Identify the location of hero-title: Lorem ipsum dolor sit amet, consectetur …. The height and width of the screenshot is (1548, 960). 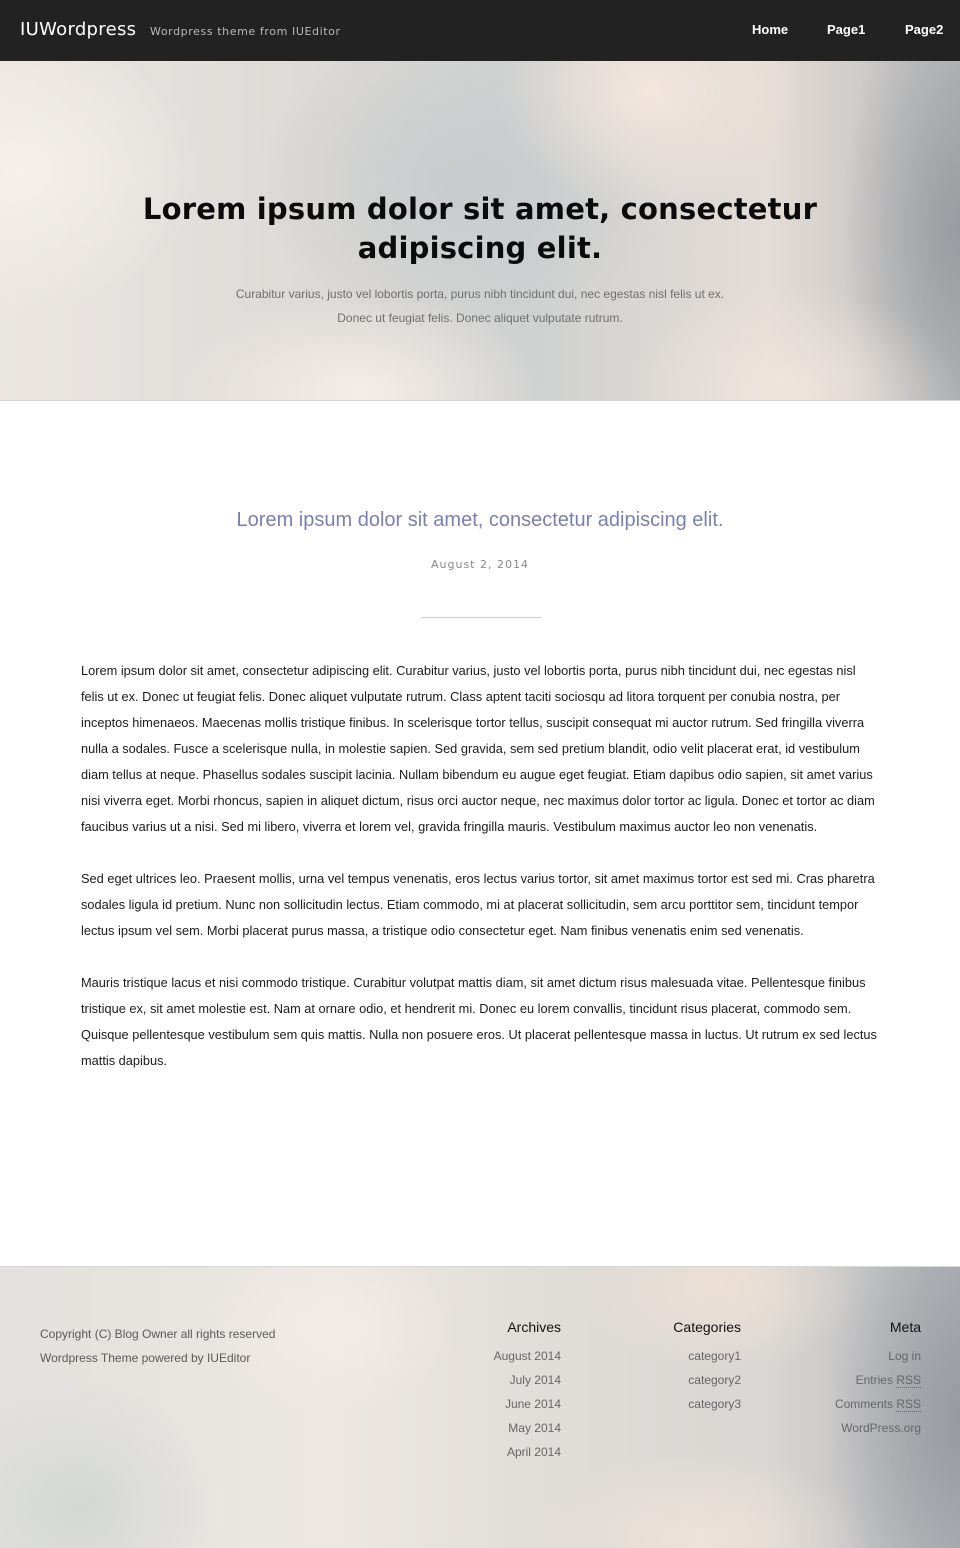
(480, 228).